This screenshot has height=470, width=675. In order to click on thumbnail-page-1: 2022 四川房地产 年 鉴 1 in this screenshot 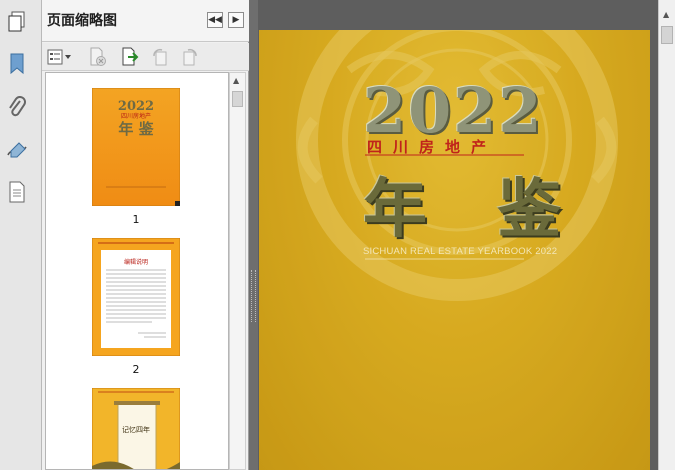, I will do `click(136, 157)`.